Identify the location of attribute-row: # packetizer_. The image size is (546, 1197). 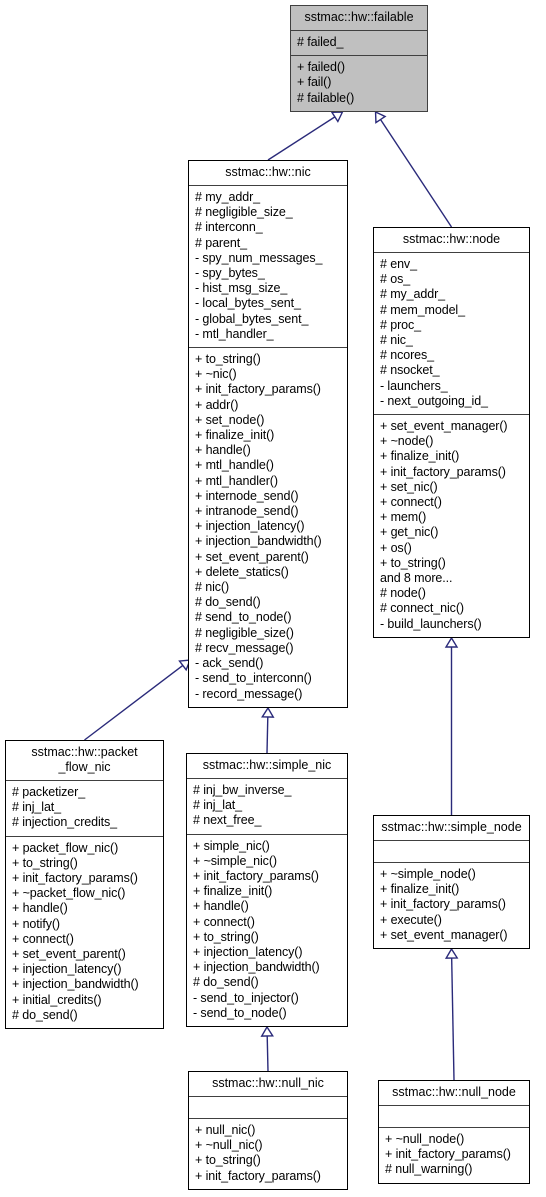
(49, 792).